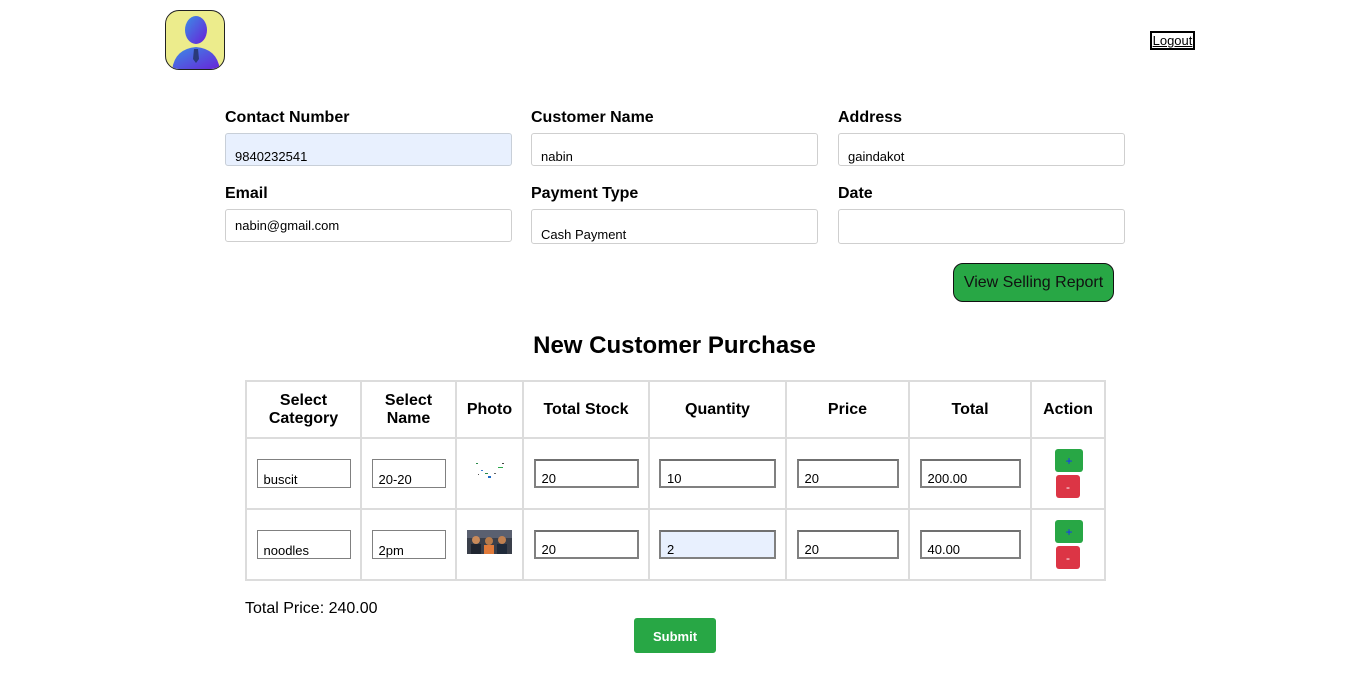 The height and width of the screenshot is (673, 1349). I want to click on total-cell: 40.00, so click(970, 544).